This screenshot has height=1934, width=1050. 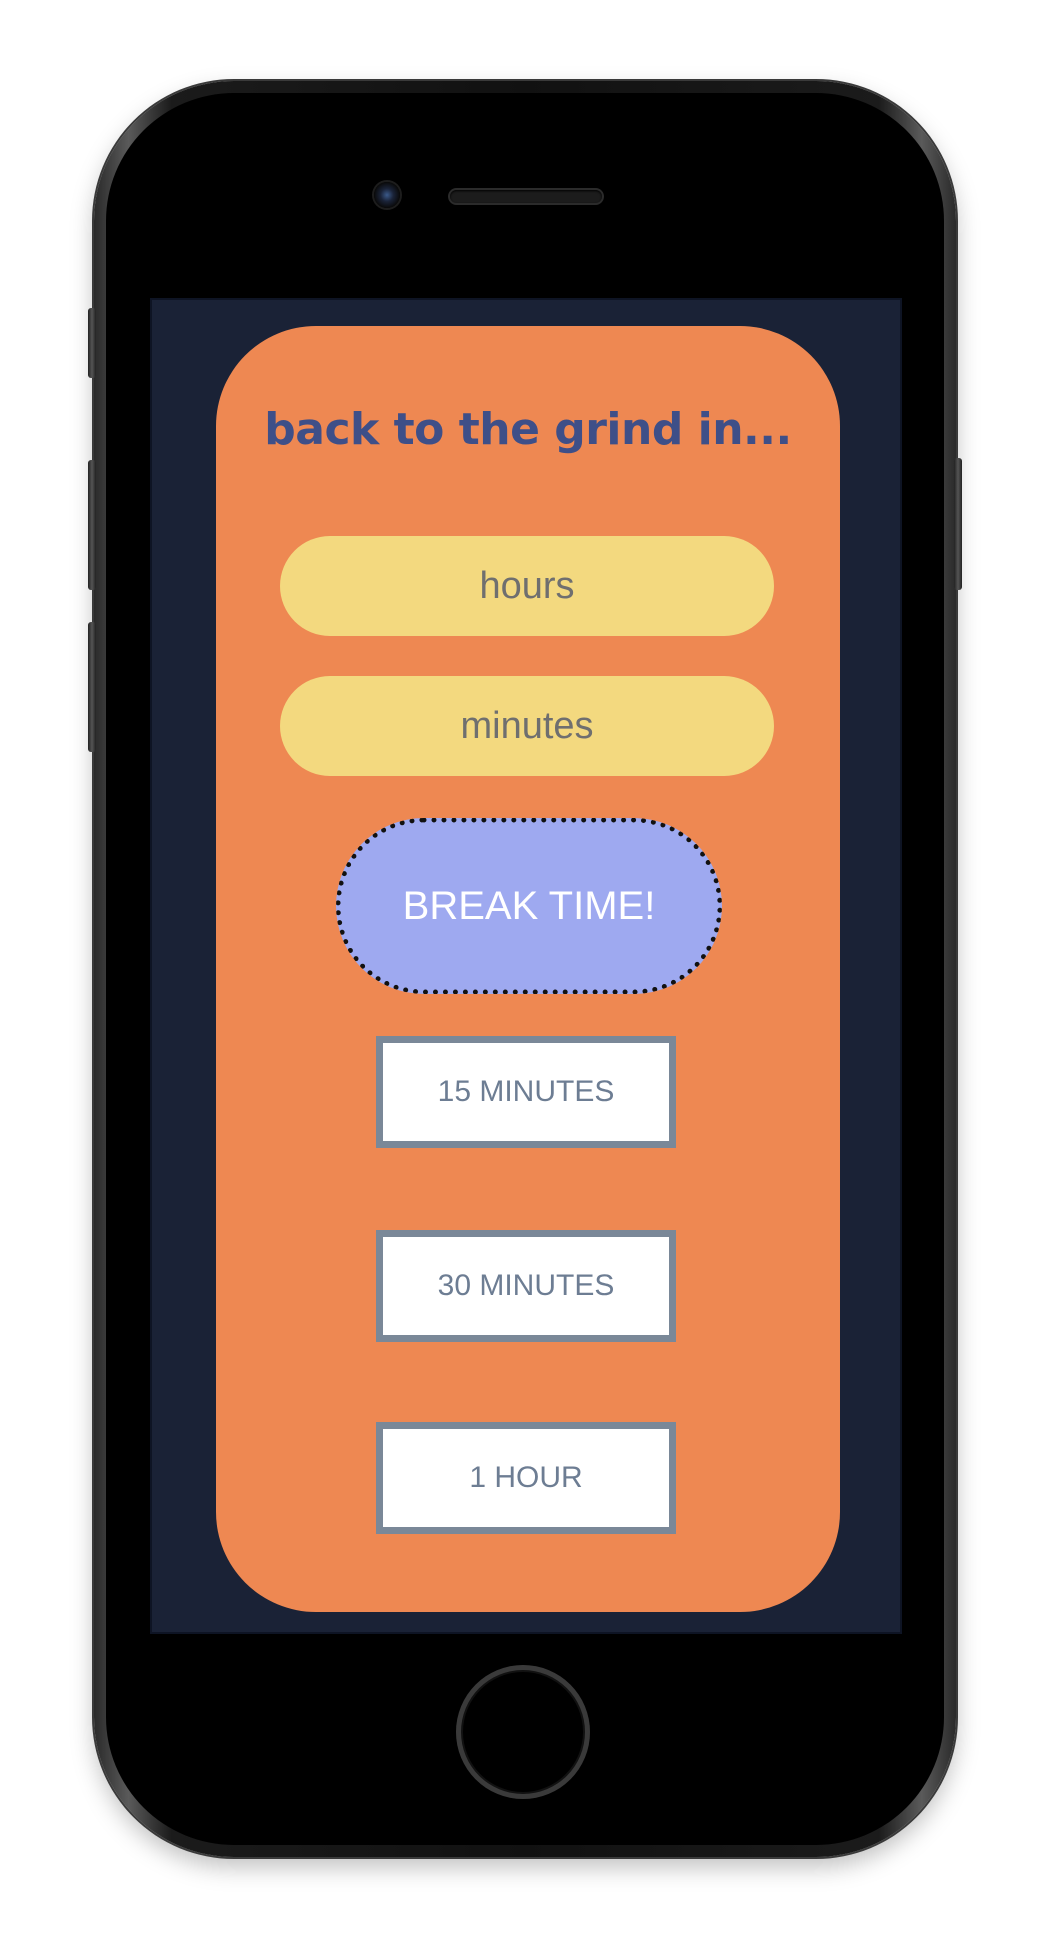 I want to click on front-camera-icon, so click(x=387, y=195).